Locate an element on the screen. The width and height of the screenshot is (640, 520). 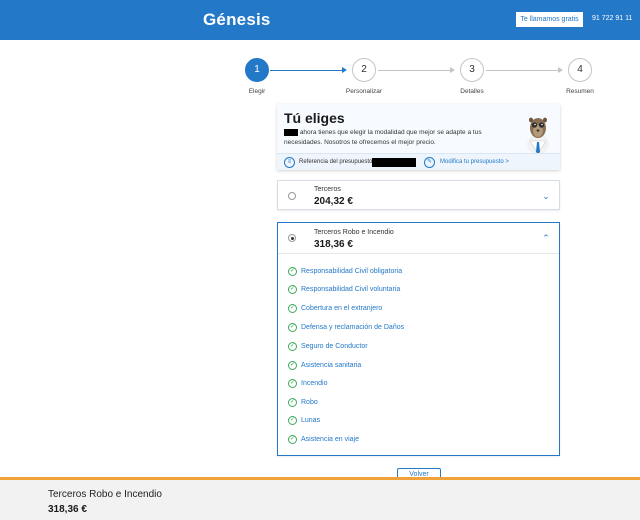
call-me-button: Te llamamos gratis is located at coordinates (549, 19).